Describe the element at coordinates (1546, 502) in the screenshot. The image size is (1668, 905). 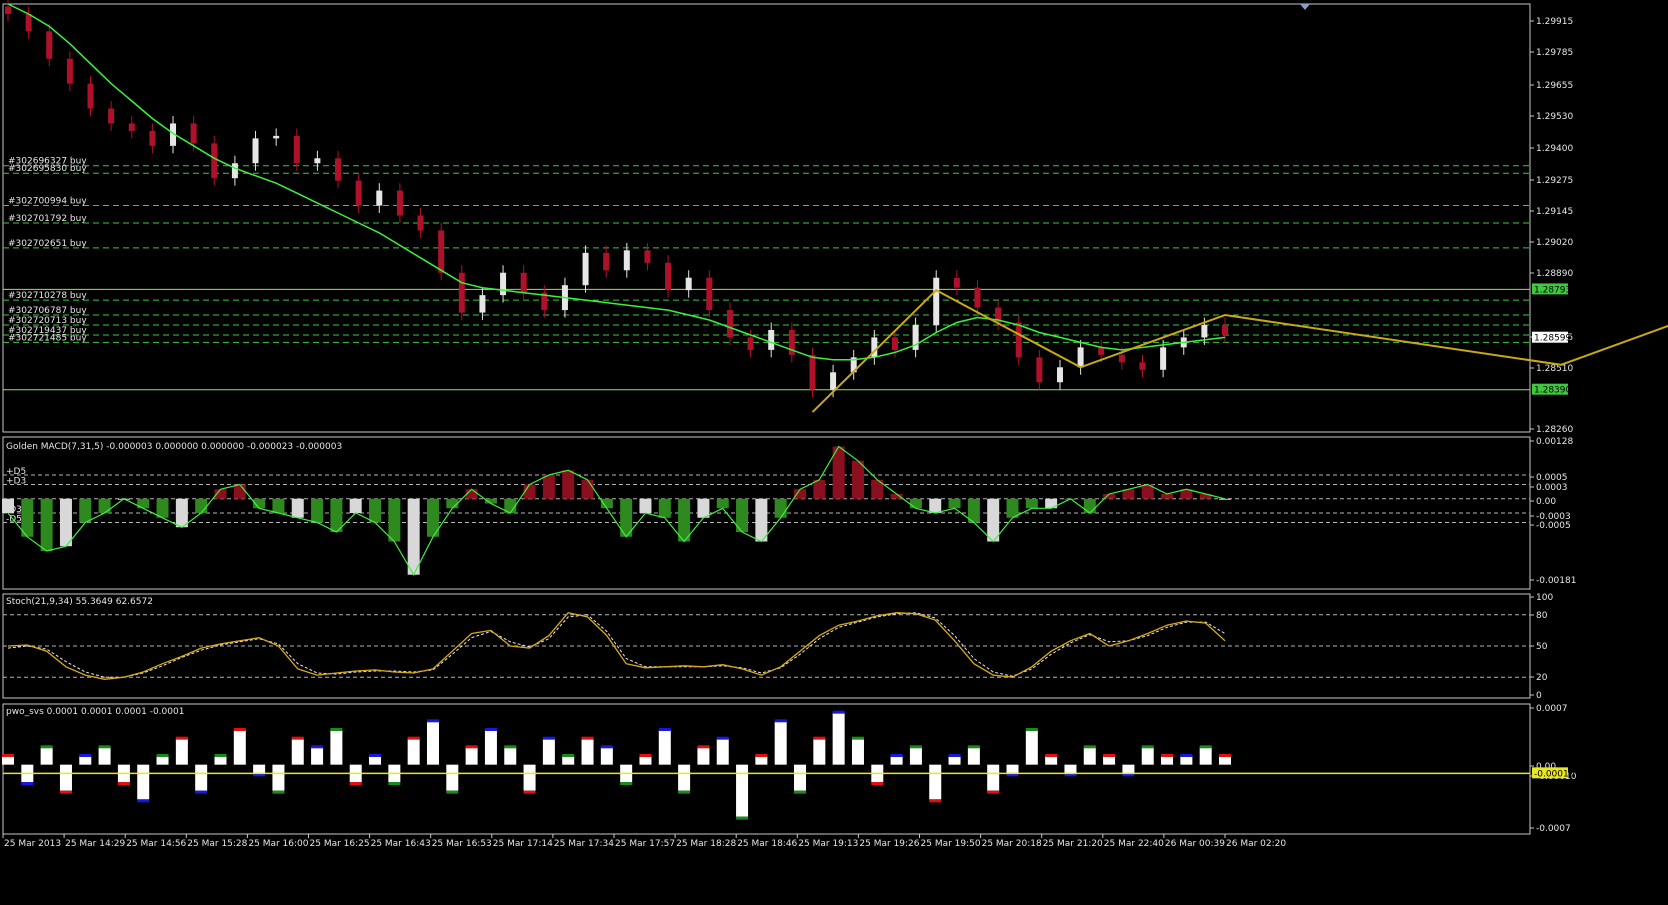
I see `y-tick-label: 0.00` at that location.